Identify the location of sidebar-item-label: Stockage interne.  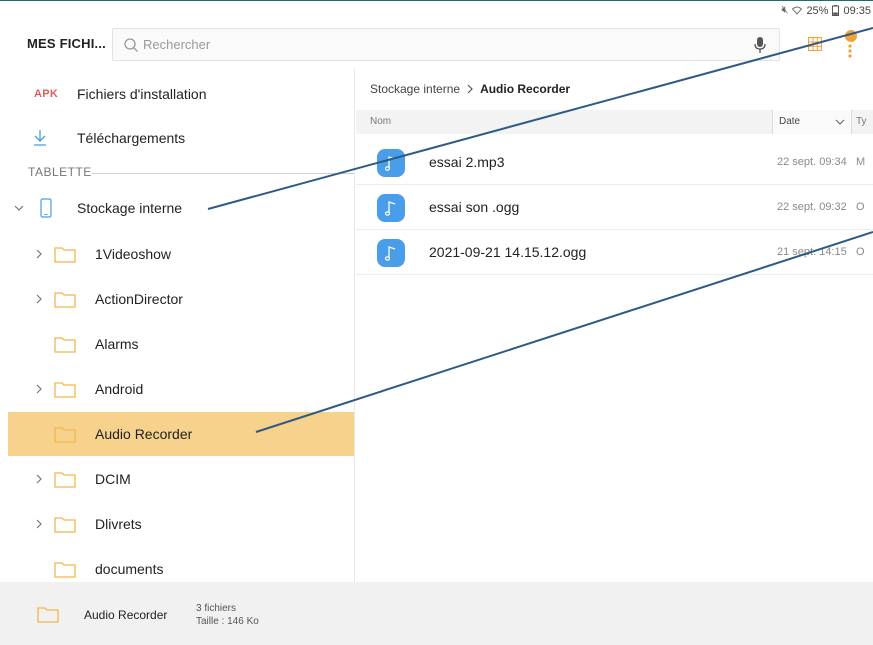
(130, 208).